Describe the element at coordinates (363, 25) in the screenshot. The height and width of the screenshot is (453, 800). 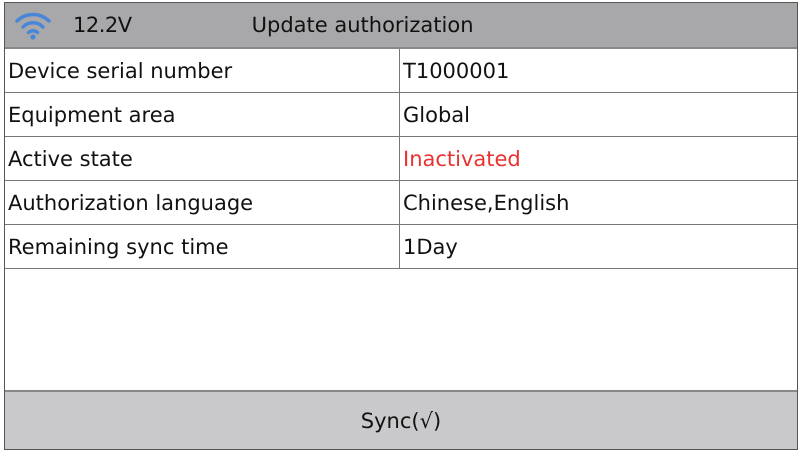
I see `screen-title: Update authorization` at that location.